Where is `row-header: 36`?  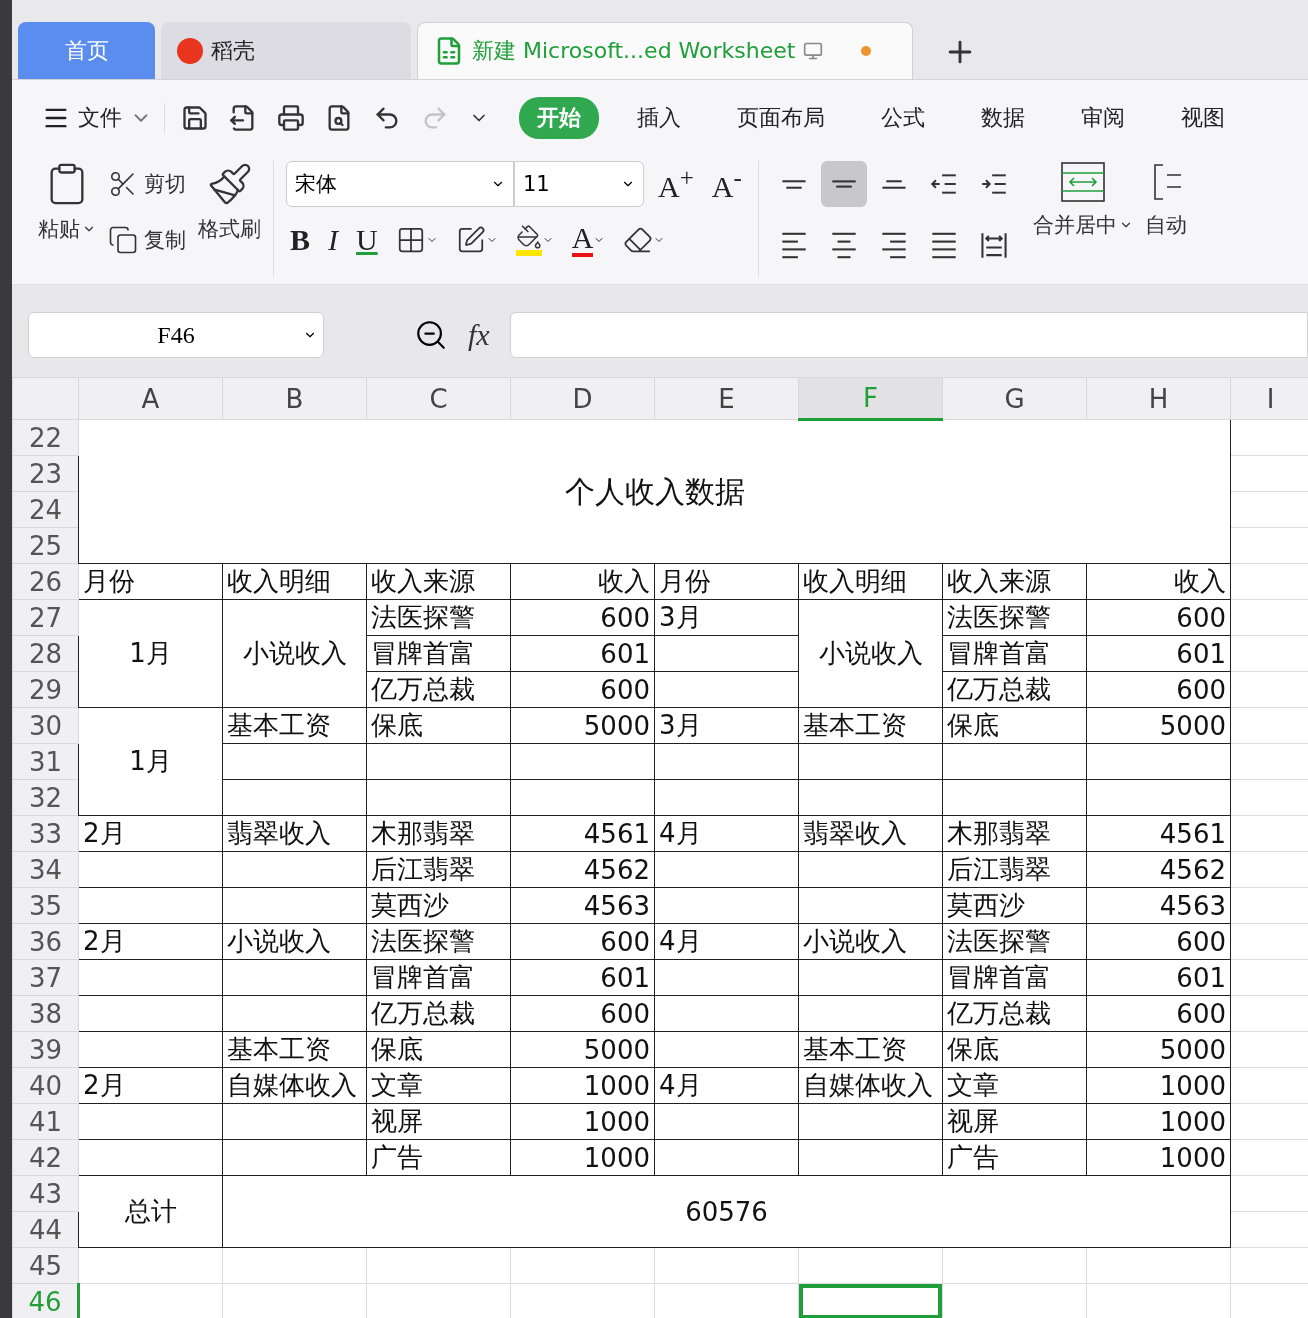 row-header: 36 is located at coordinates (45, 941).